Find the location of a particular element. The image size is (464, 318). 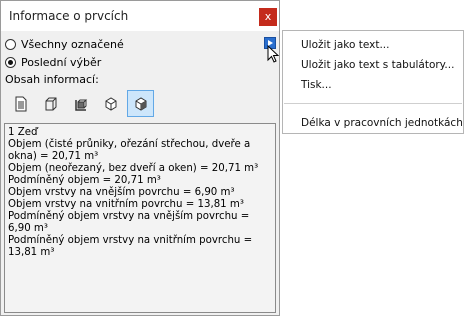

info-line: 6,90 m³ is located at coordinates (28, 228).